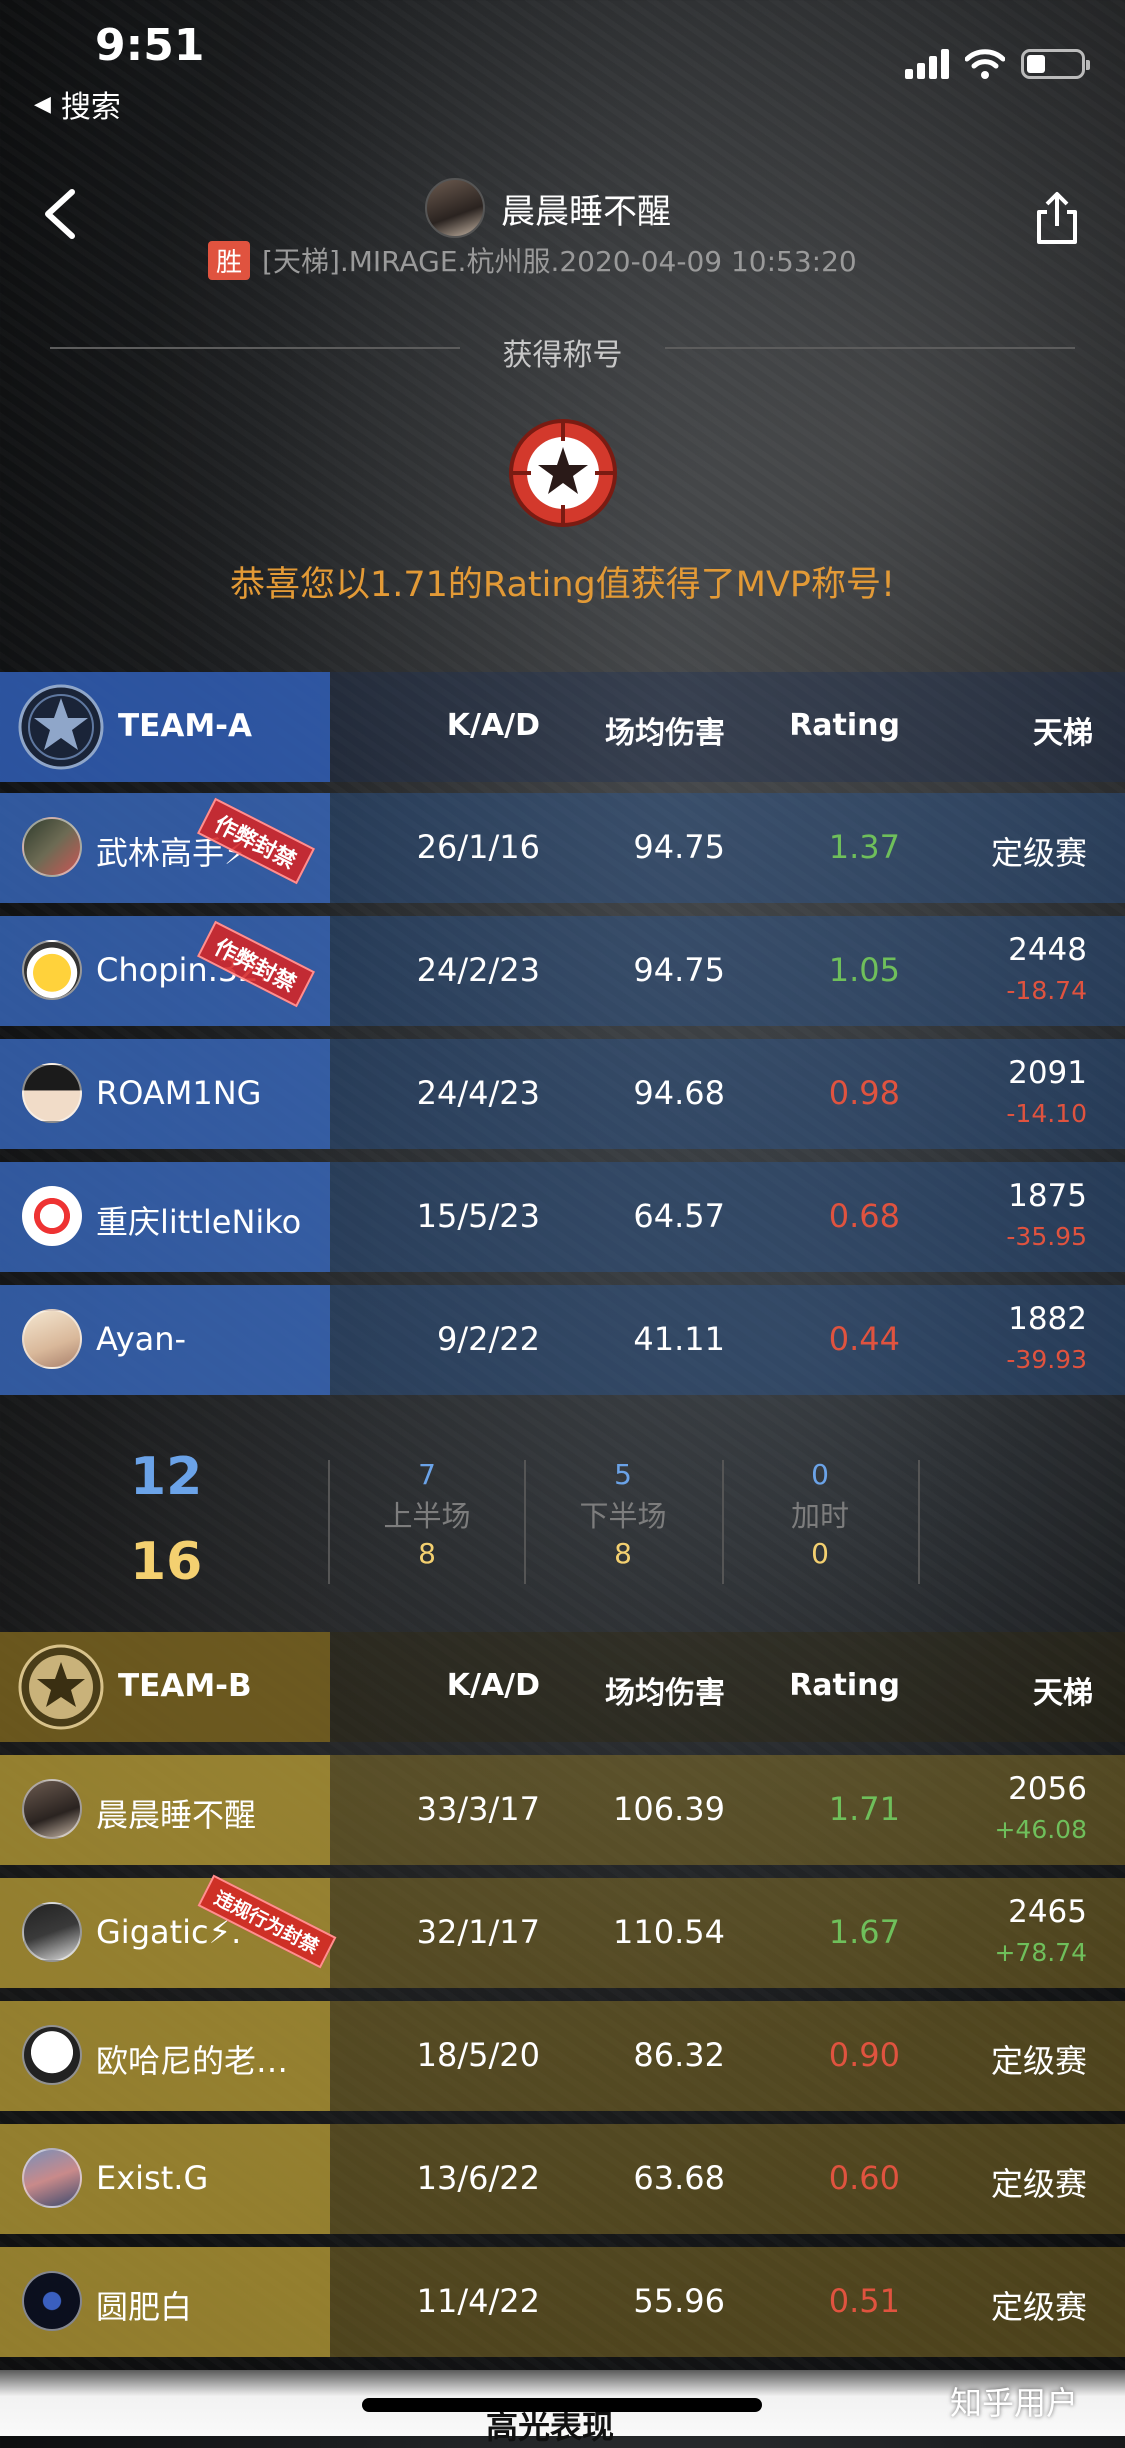 The image size is (1125, 2448). I want to click on back-triangle-icon: ◀, so click(42, 104).